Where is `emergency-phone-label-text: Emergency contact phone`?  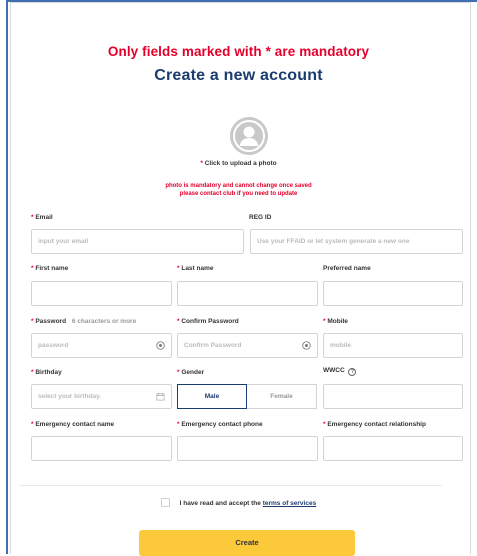 emergency-phone-label-text: Emergency contact phone is located at coordinates (222, 424).